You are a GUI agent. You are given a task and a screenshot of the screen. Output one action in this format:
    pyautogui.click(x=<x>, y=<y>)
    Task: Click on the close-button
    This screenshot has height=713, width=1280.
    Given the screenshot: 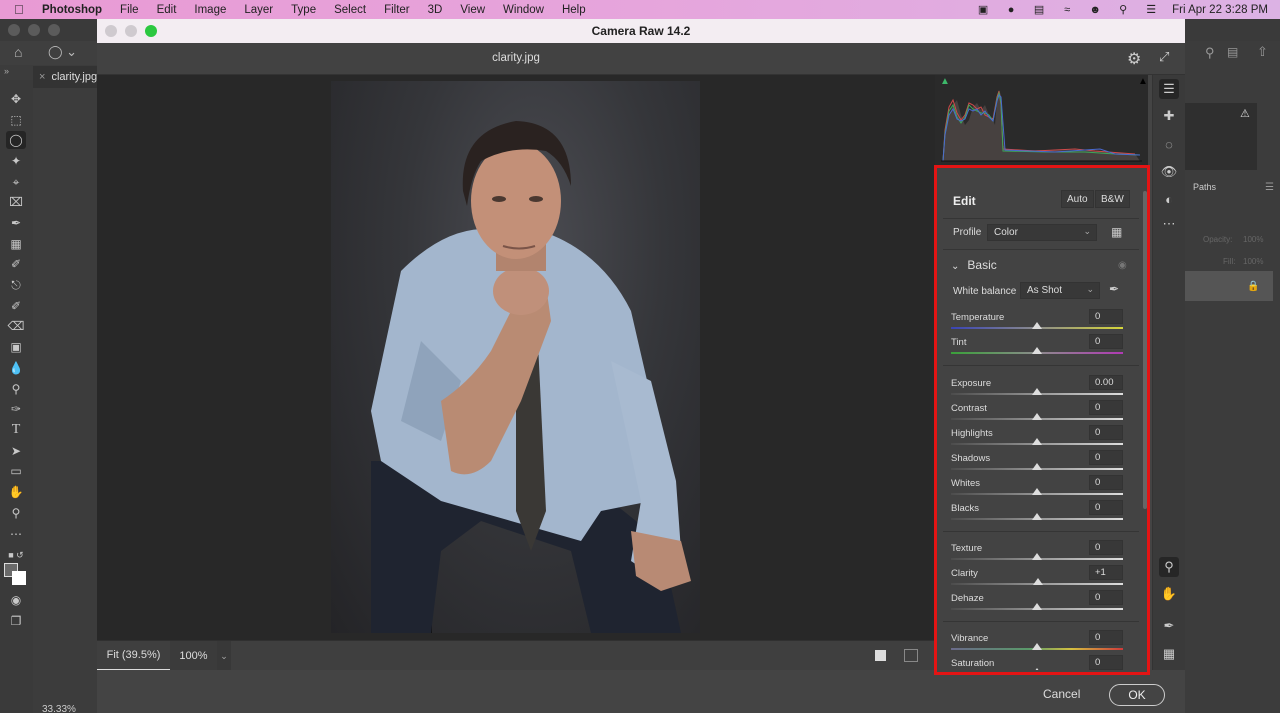 What is the action you would take?
    pyautogui.click(x=14, y=30)
    